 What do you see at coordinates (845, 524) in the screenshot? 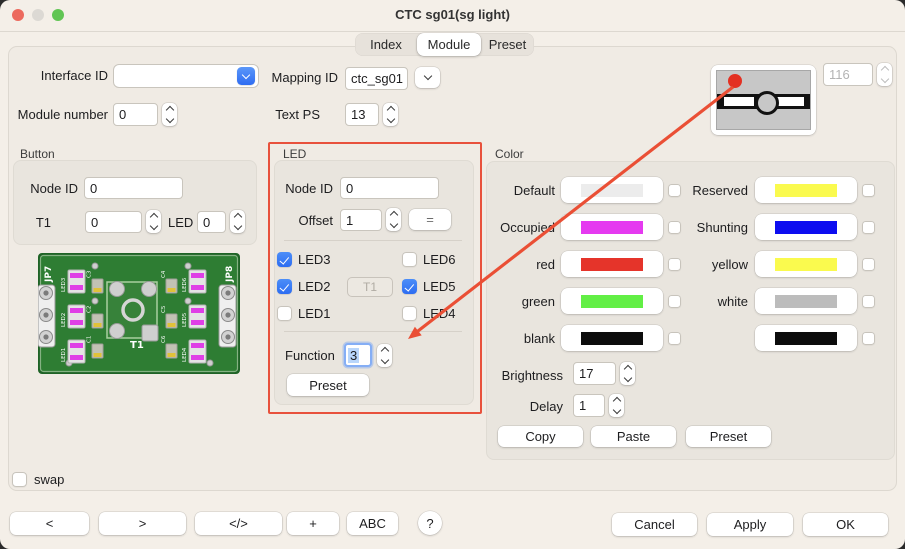
I see `ok-button: OK` at bounding box center [845, 524].